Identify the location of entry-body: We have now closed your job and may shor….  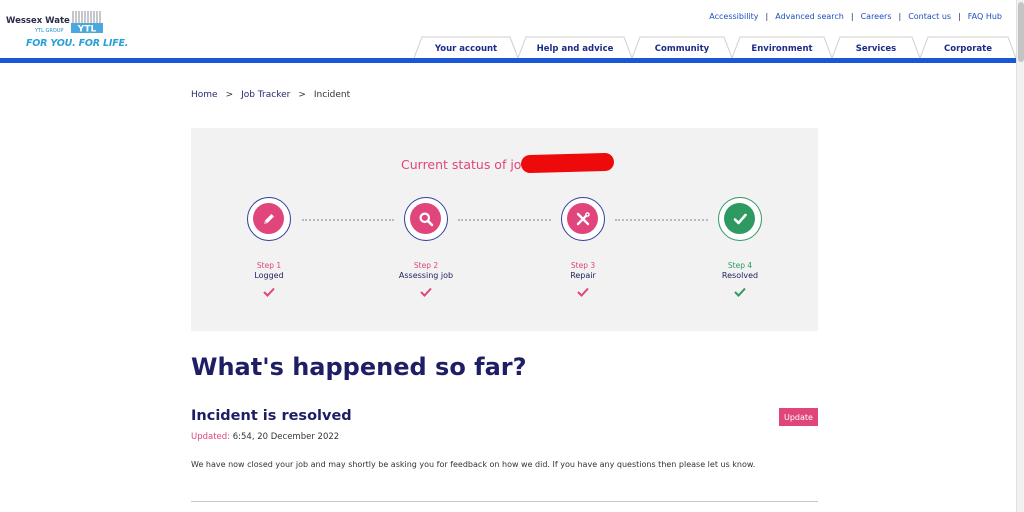
(473, 464).